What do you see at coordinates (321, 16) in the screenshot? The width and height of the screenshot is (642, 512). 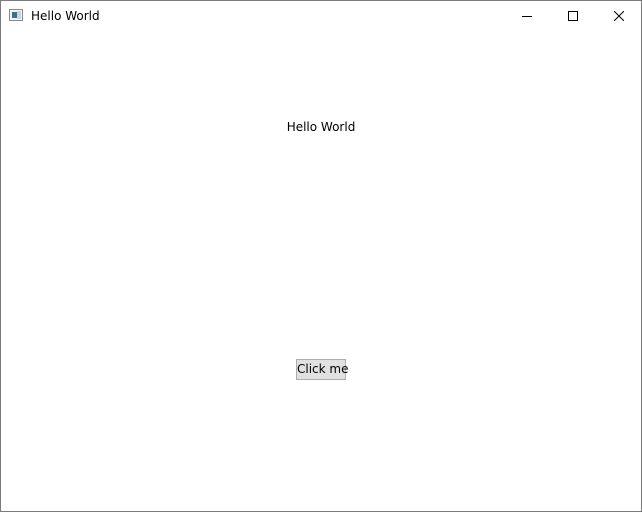 I see `title-bar: Hello World` at bounding box center [321, 16].